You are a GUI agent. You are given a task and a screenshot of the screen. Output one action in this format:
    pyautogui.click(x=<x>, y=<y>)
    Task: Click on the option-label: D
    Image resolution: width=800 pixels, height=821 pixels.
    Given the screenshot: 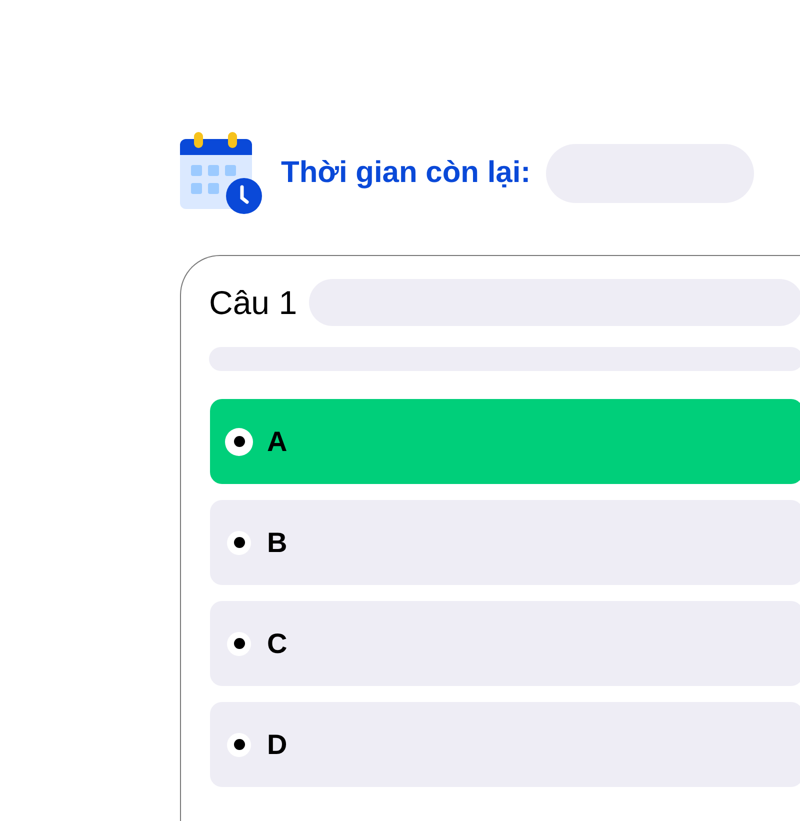 What is the action you would take?
    pyautogui.click(x=277, y=744)
    